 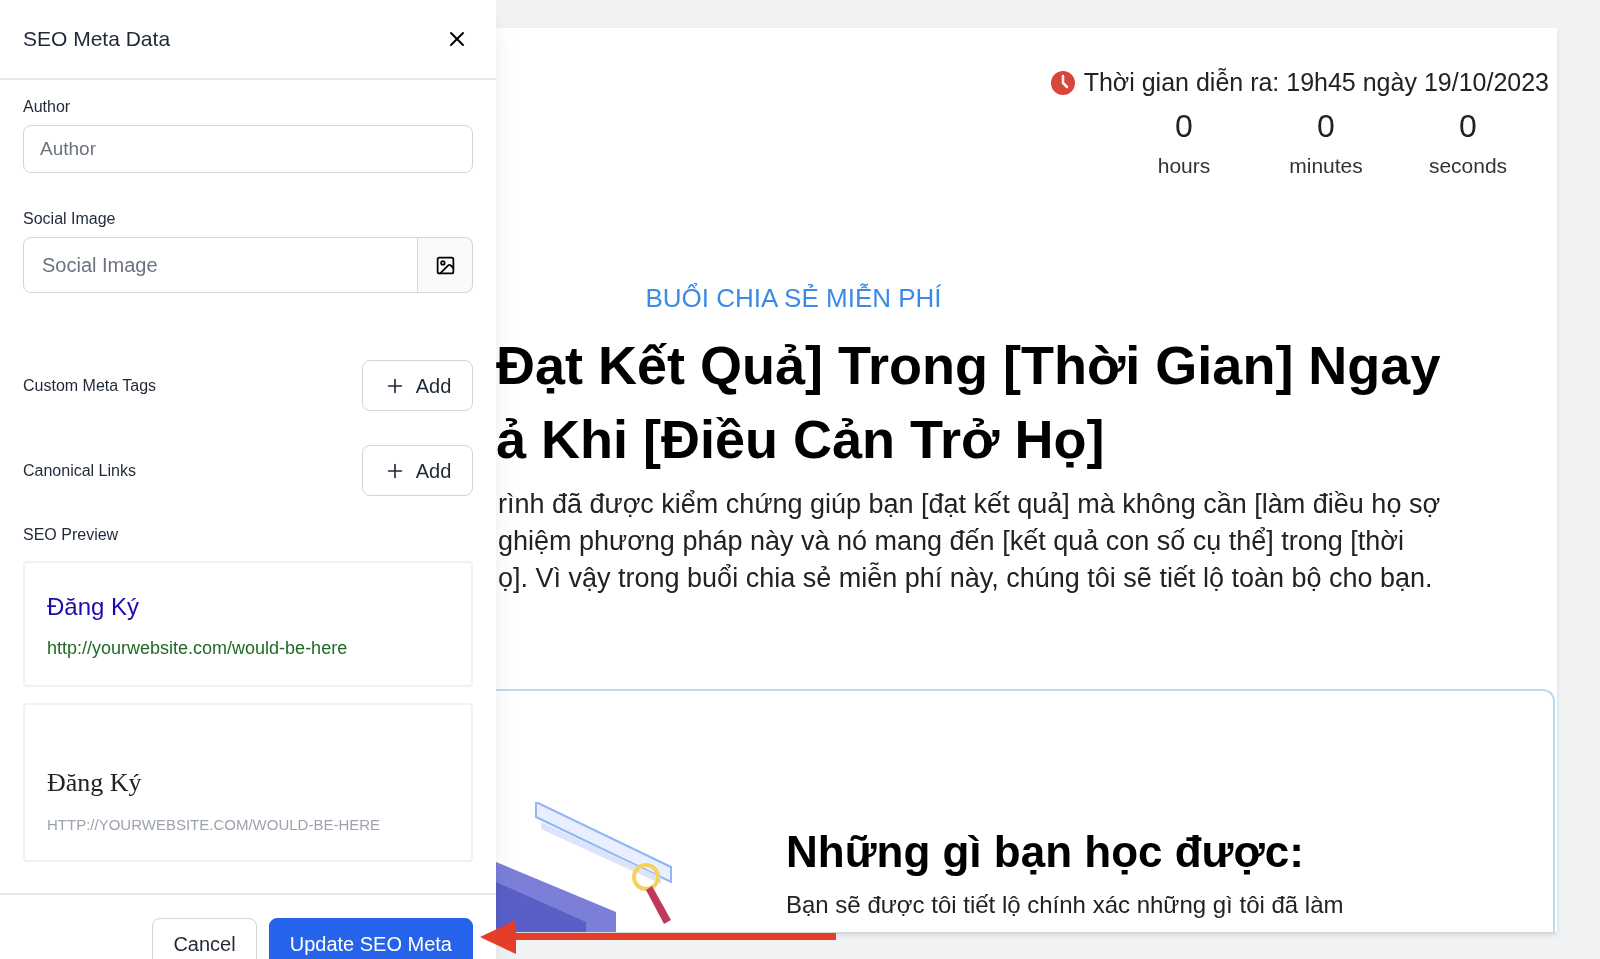 What do you see at coordinates (801, 439) in the screenshot?
I see `headline-line: ả Khi [Điều Cản Trở Họ]` at bounding box center [801, 439].